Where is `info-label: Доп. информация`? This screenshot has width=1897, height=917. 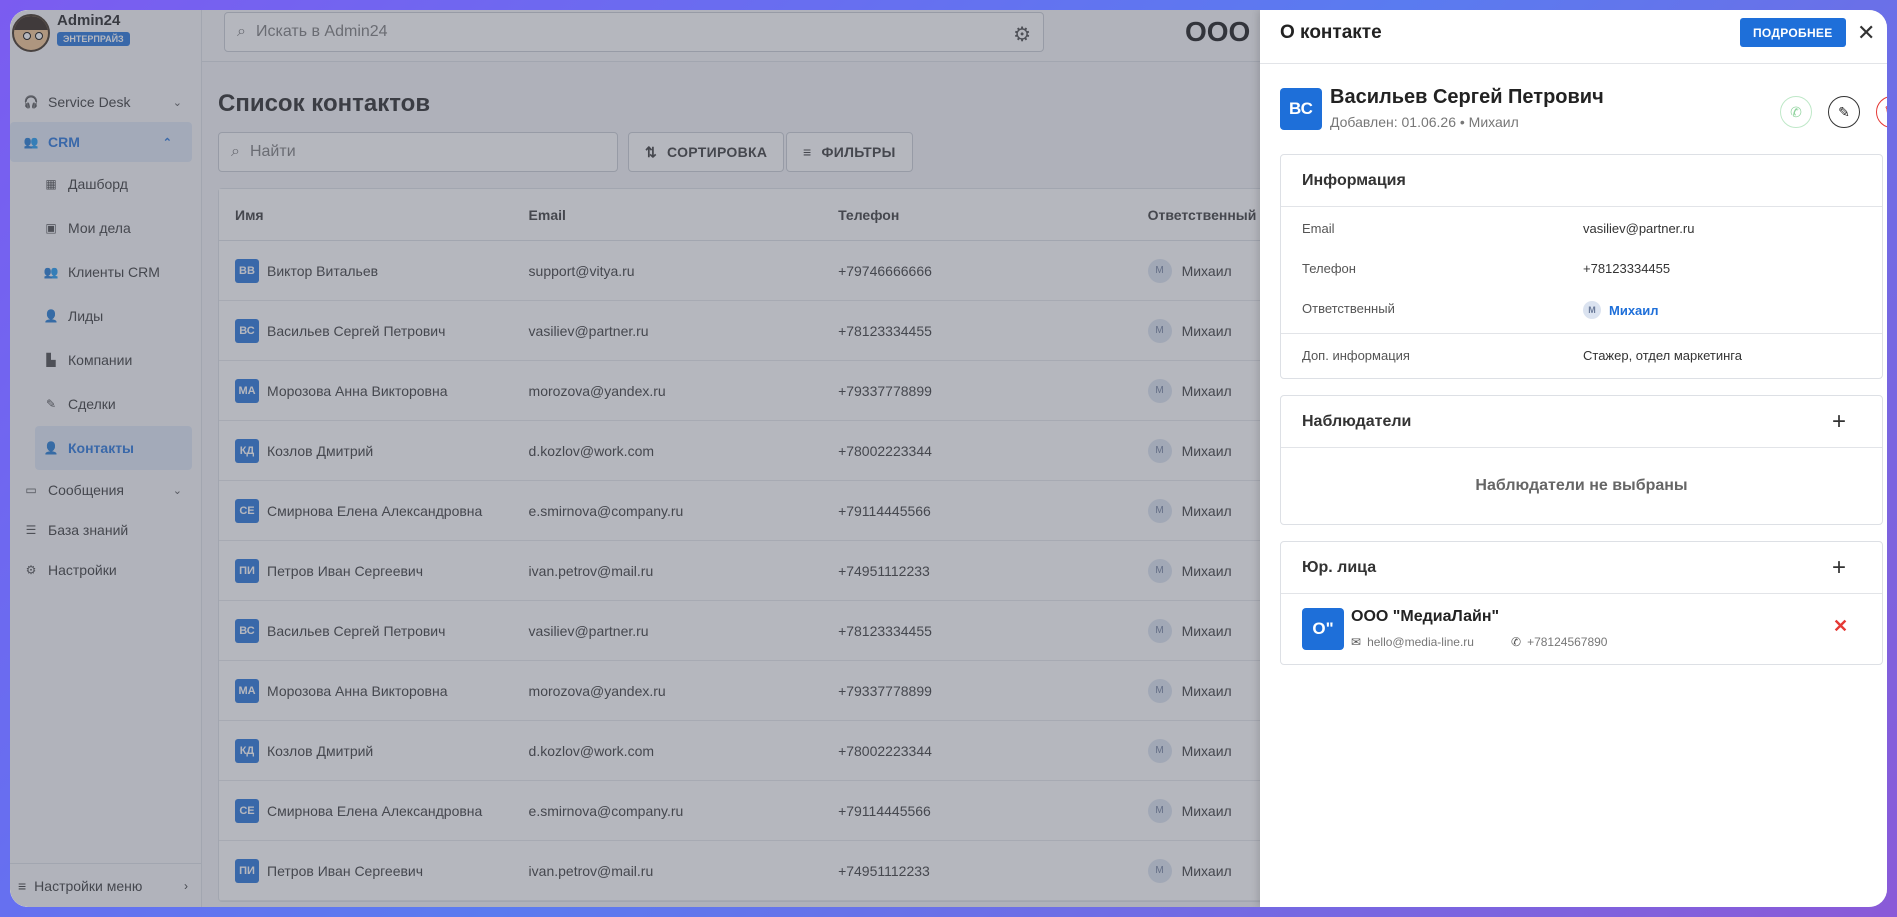
info-label: Доп. информация is located at coordinates (1356, 355).